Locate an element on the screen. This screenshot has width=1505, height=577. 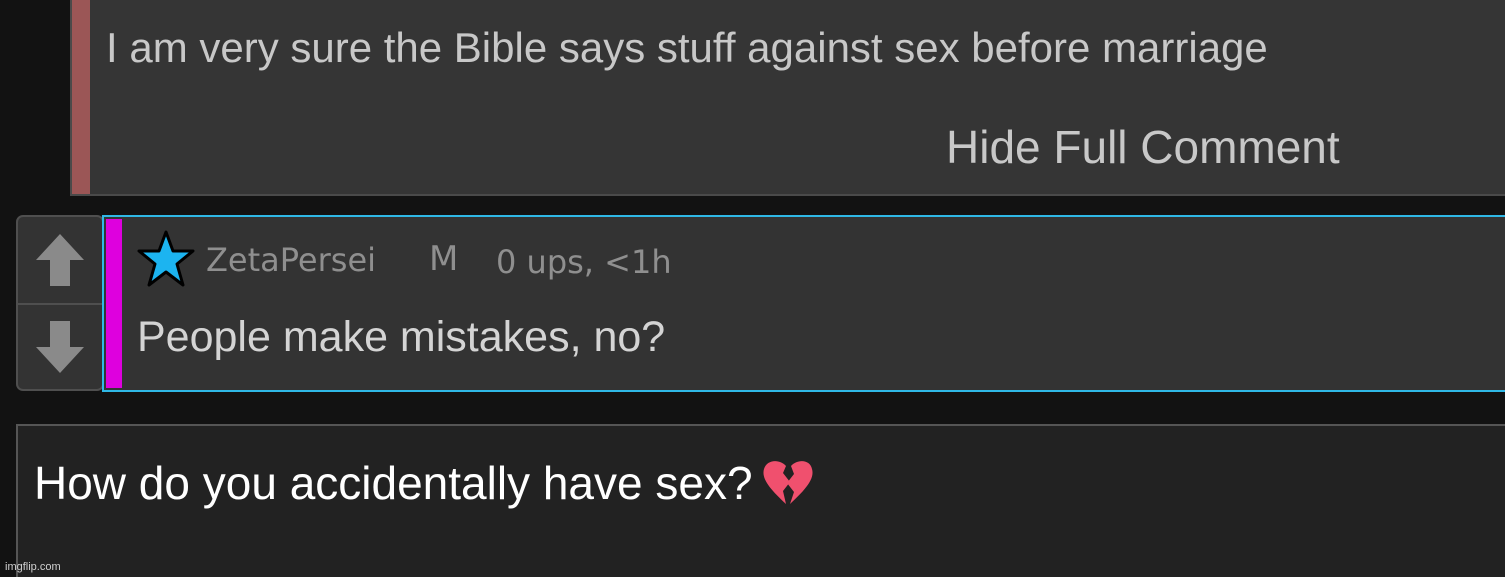
comment-input-text: How do you accidentally have sex? is located at coordinates (424, 483).